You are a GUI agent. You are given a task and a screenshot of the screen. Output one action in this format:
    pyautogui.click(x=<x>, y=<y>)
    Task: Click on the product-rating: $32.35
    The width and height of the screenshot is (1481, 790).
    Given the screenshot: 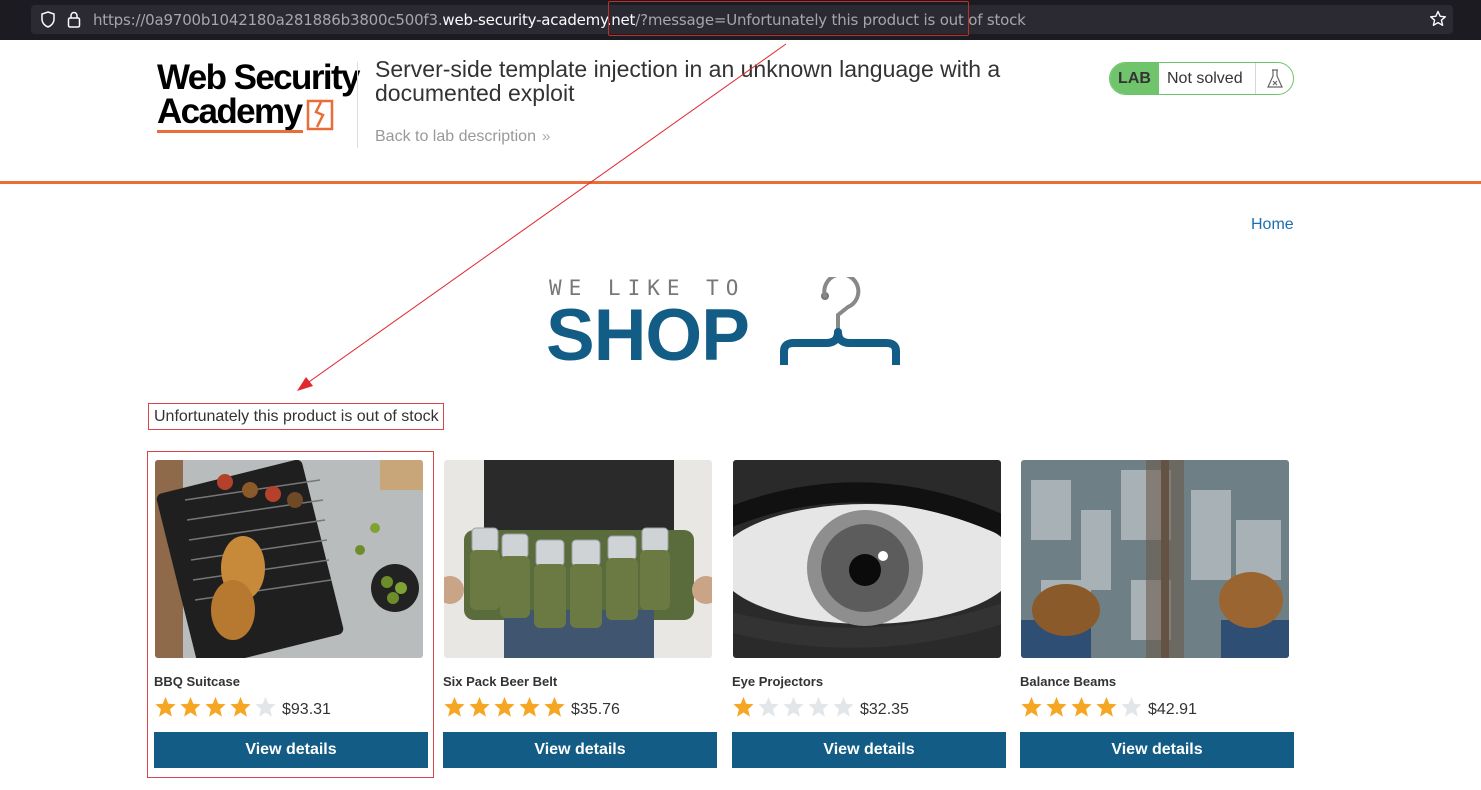 What is the action you would take?
    pyautogui.click(x=820, y=707)
    